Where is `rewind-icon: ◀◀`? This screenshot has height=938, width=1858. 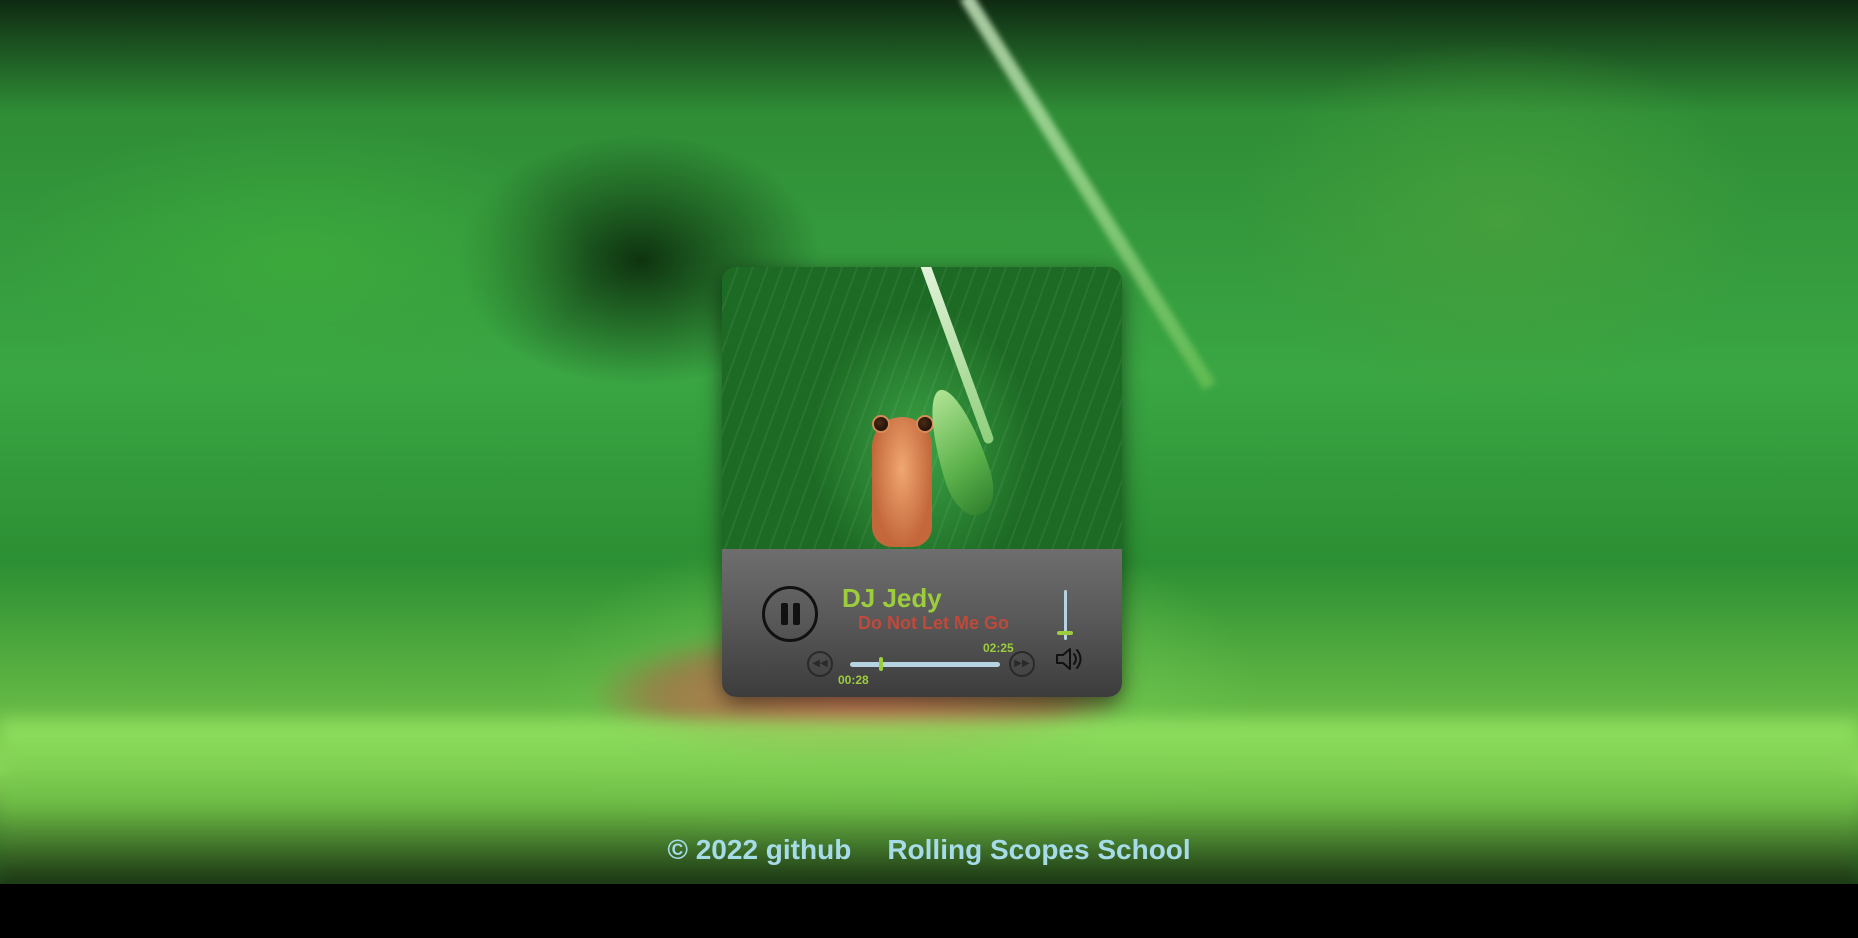
rewind-icon: ◀◀ is located at coordinates (820, 663).